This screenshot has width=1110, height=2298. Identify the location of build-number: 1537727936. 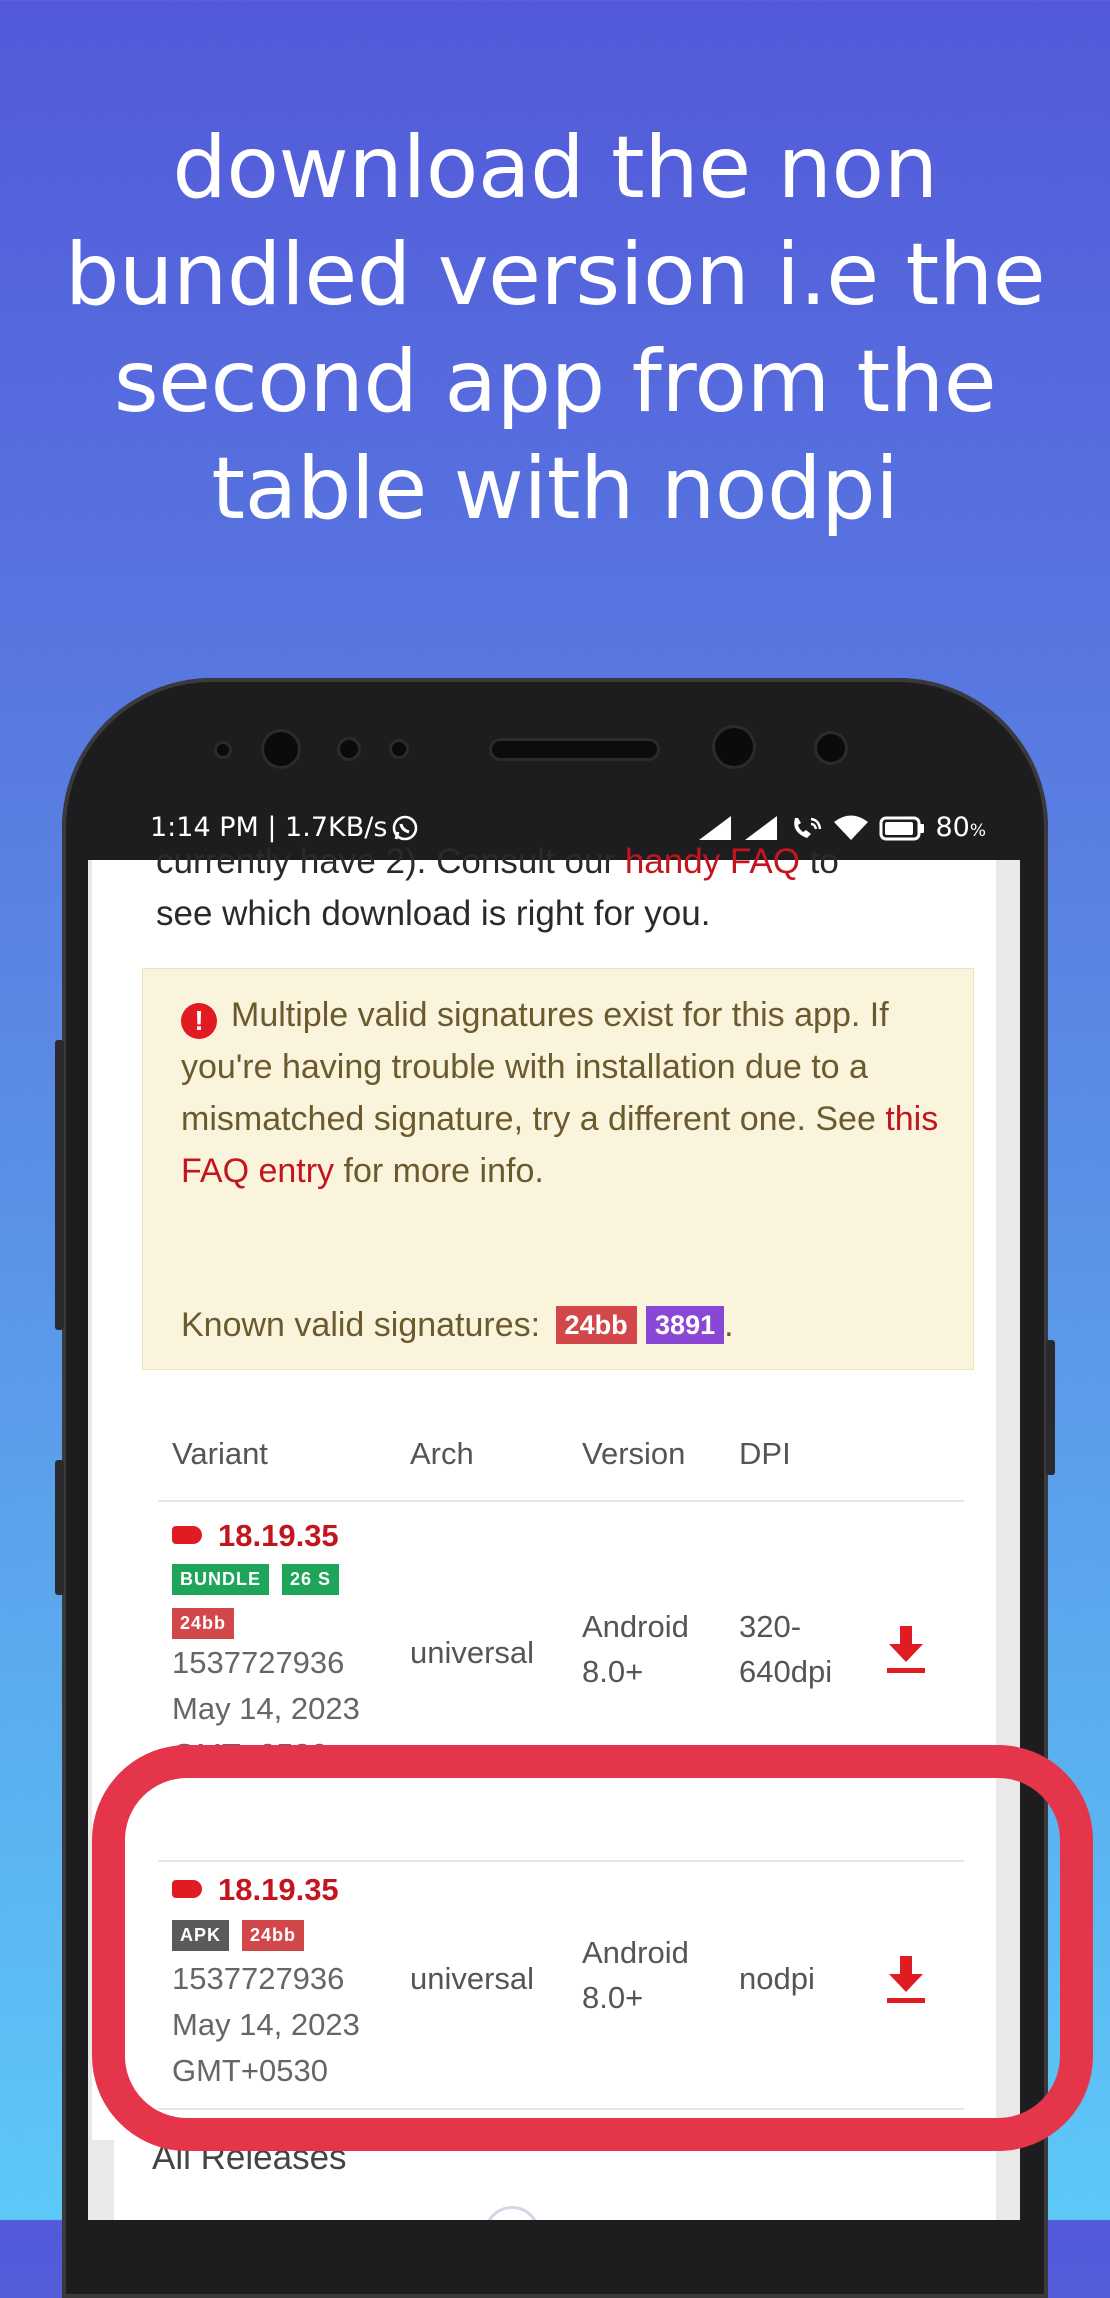
(258, 1662).